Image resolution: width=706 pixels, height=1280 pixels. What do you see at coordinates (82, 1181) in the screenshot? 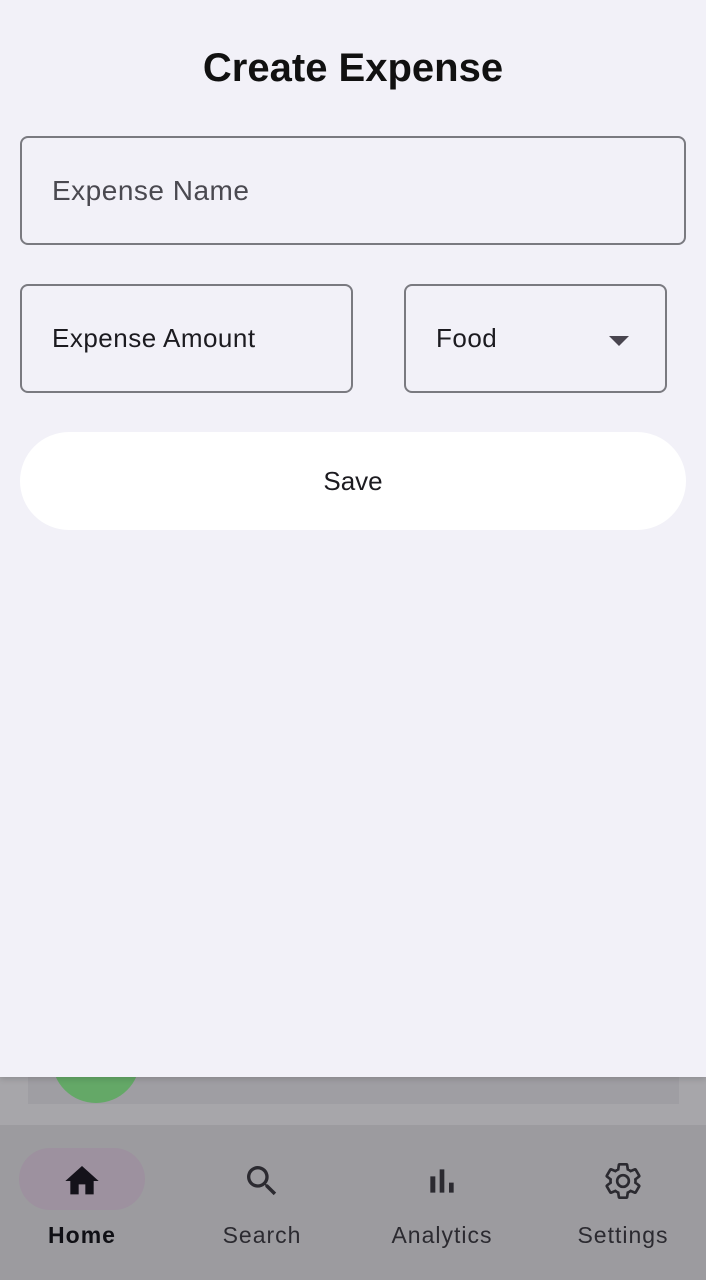
I see `home-icon` at bounding box center [82, 1181].